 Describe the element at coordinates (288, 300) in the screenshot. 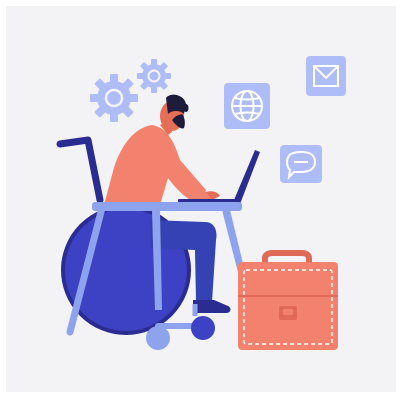

I see `briefcase` at that location.